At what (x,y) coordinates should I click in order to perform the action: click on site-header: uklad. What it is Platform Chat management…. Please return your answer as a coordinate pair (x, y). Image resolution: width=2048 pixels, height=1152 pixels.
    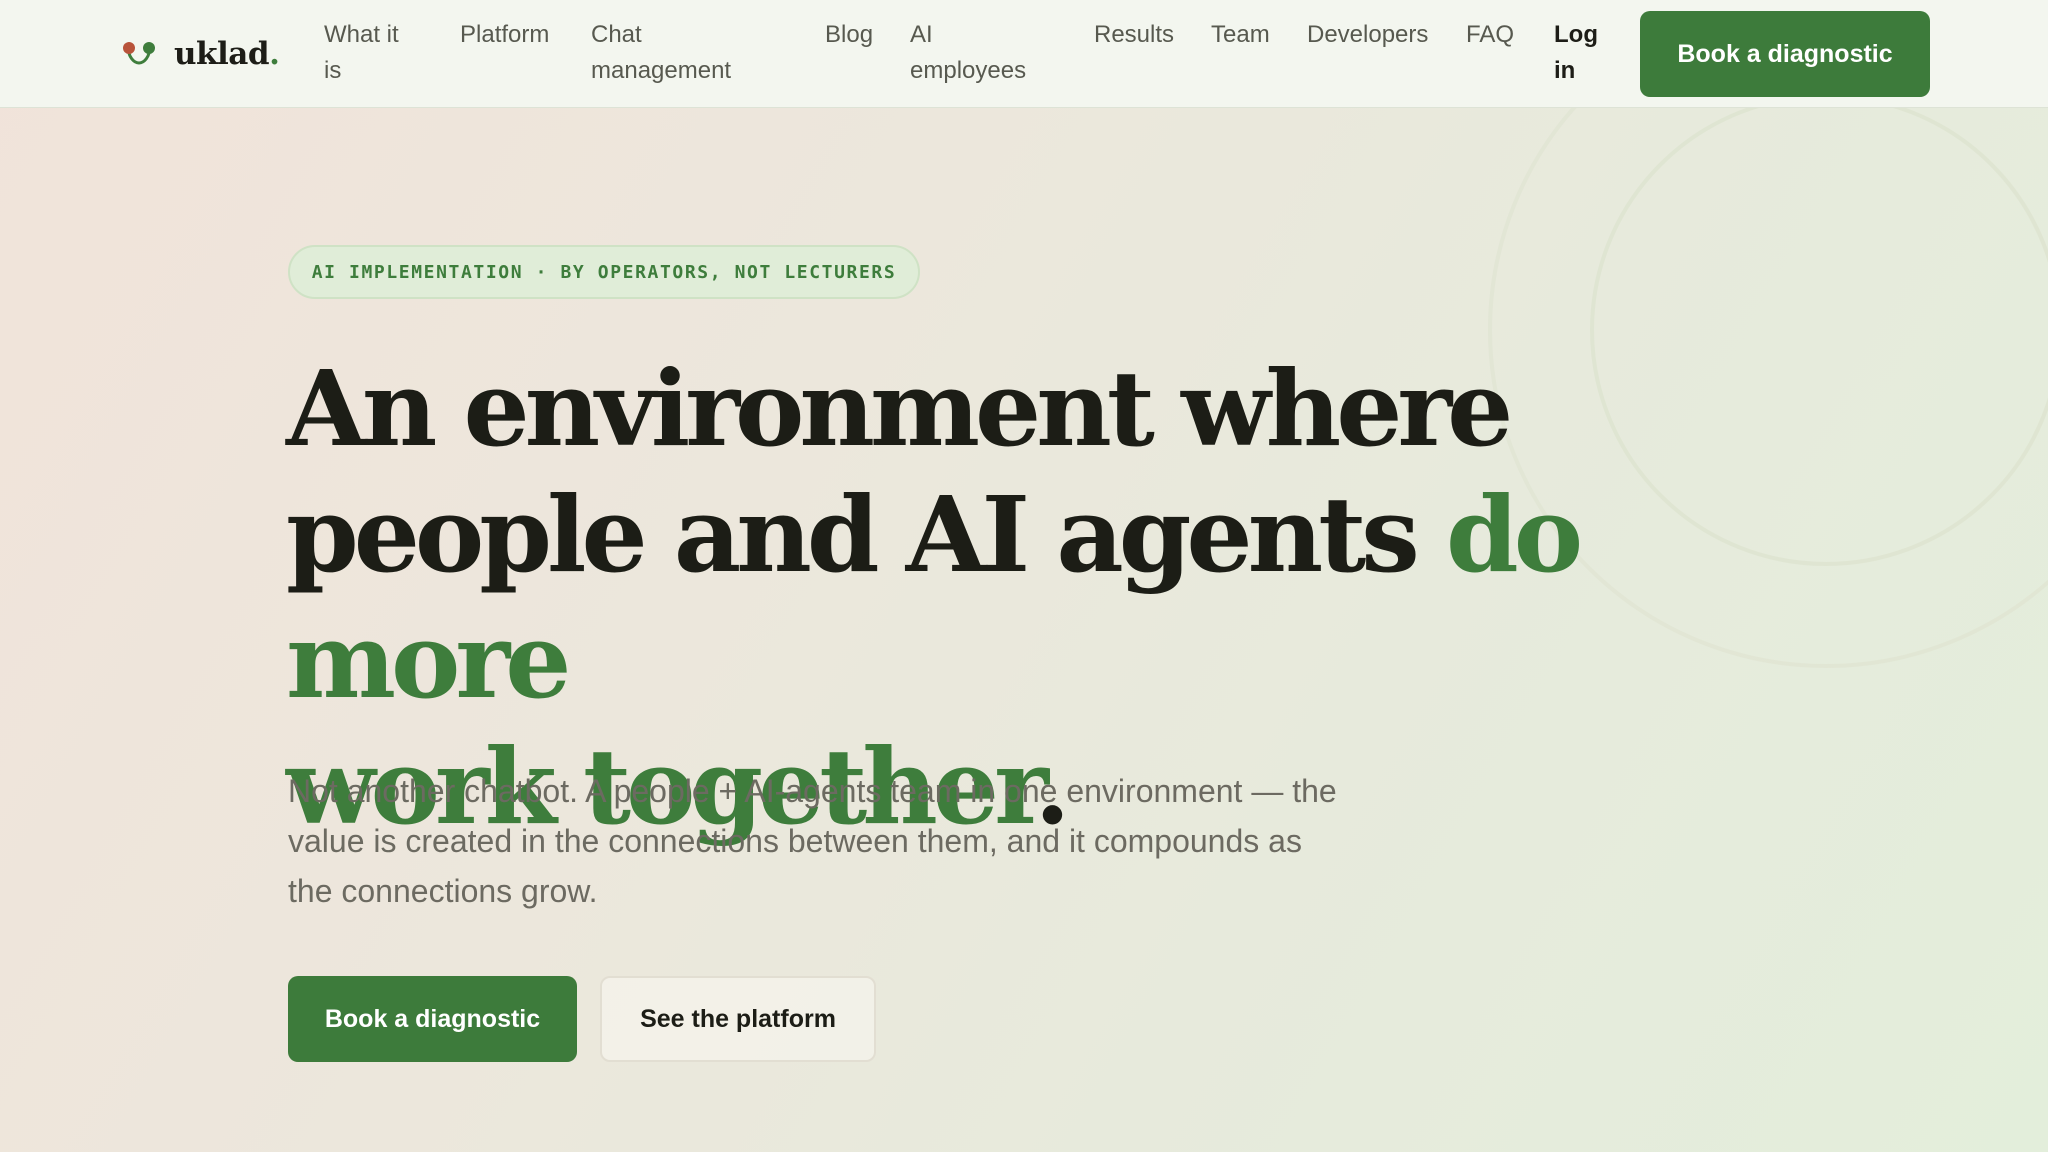
    Looking at the image, I should click on (1024, 54).